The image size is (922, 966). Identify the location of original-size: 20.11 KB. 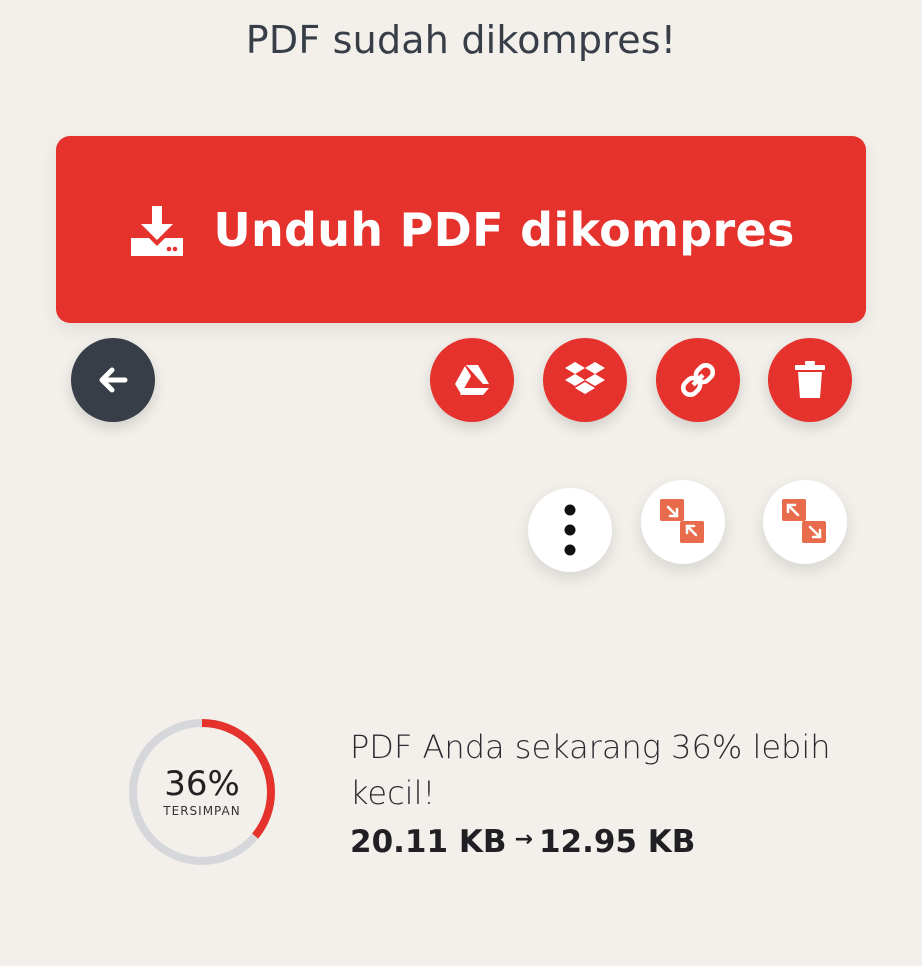
(428, 842).